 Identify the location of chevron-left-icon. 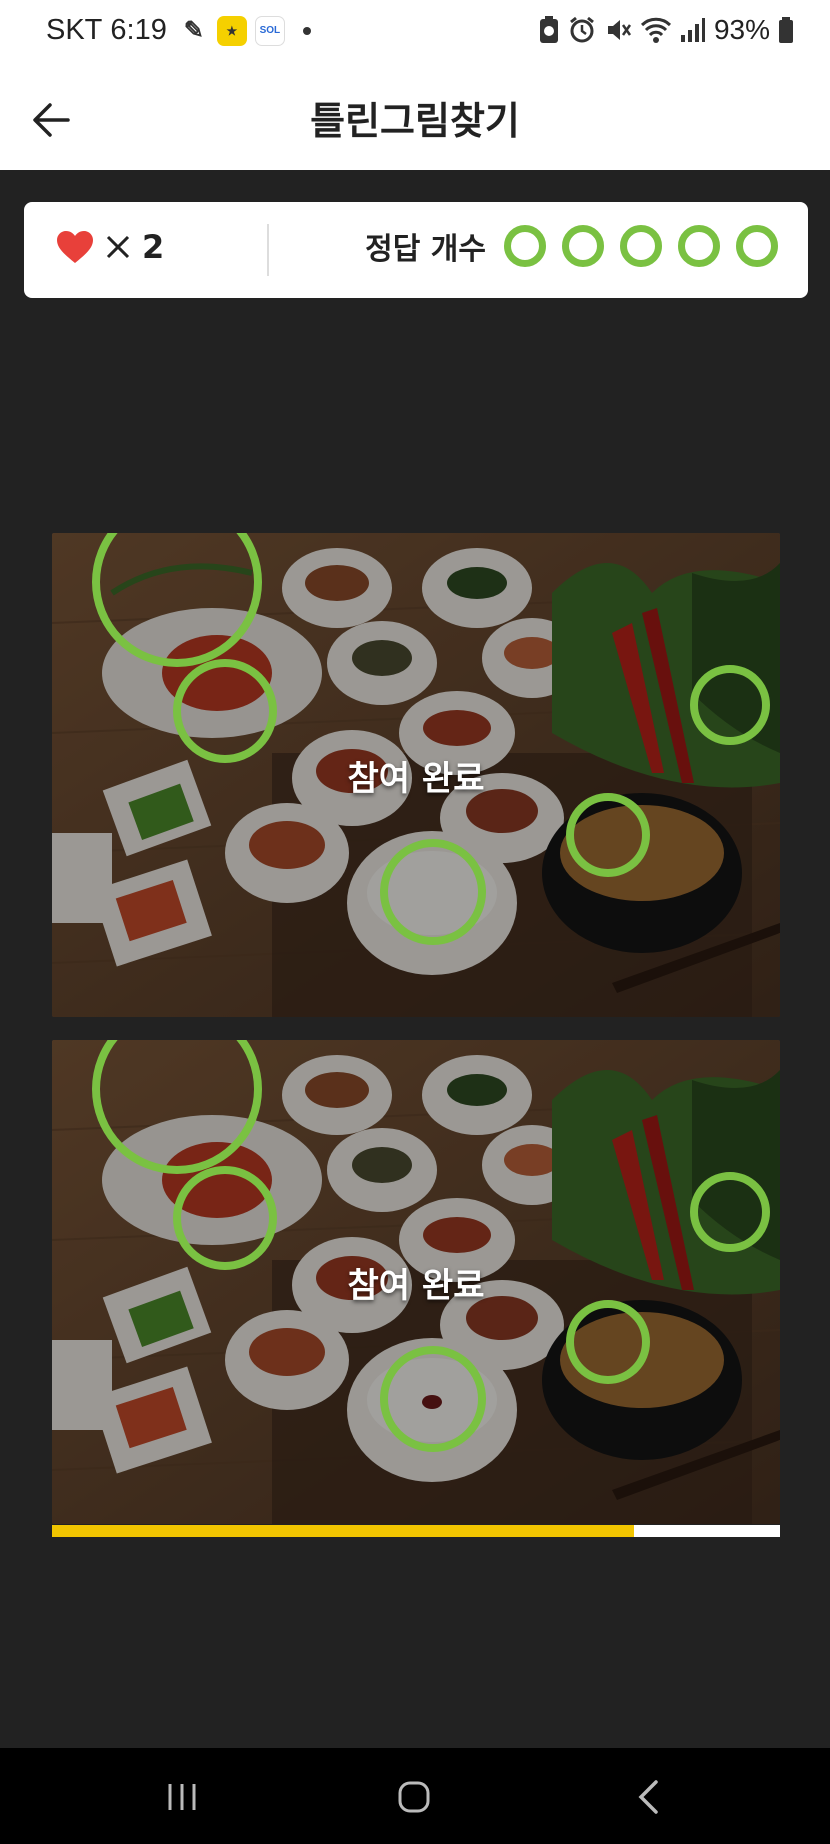
(648, 1797).